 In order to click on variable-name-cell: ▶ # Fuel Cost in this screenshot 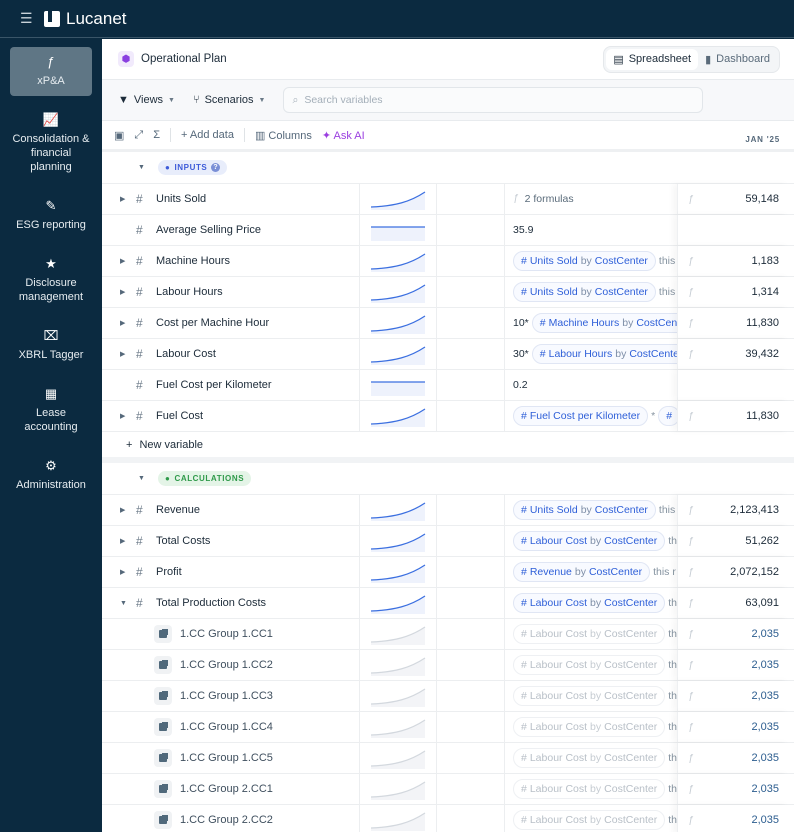, I will do `click(231, 416)`.